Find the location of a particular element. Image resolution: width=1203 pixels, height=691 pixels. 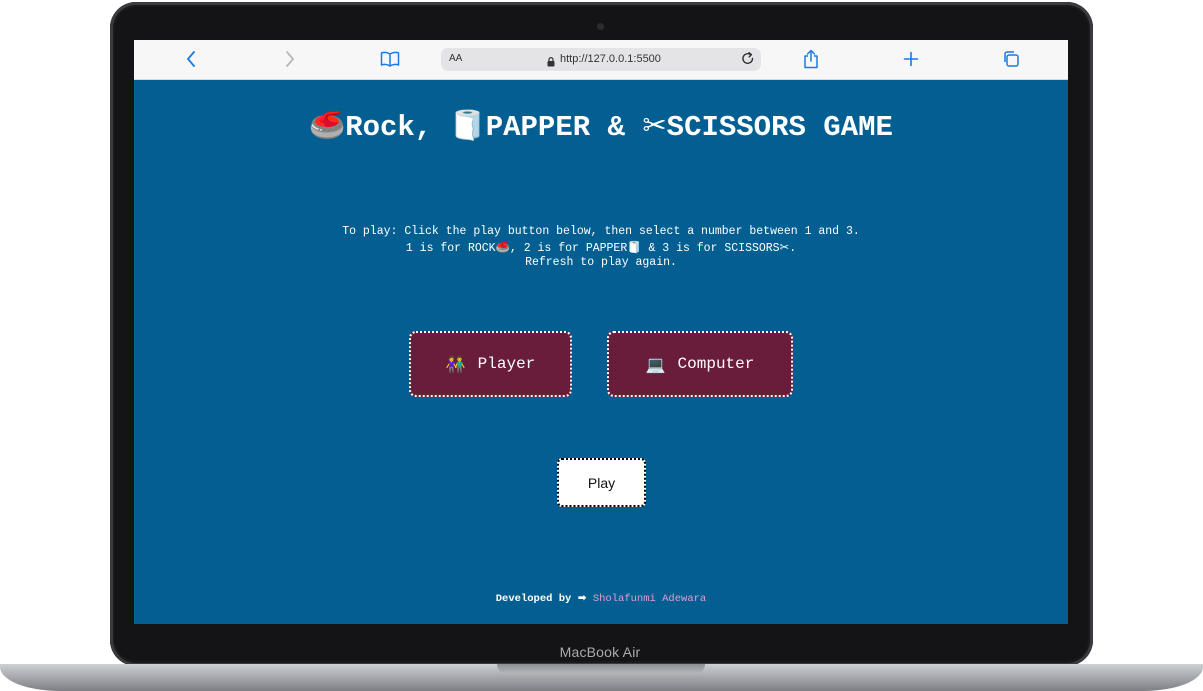

instructions-line-3: Refresh to play again. is located at coordinates (601, 262).